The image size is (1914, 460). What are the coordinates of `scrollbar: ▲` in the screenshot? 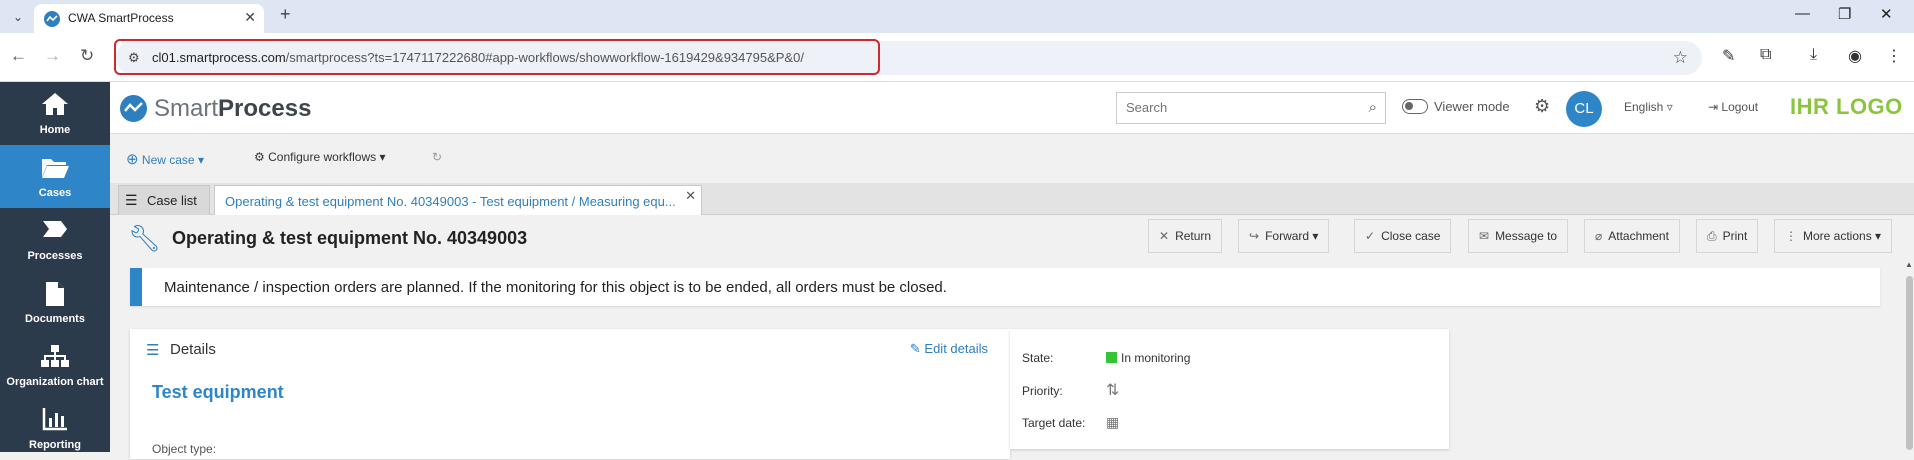 It's located at (1909, 355).